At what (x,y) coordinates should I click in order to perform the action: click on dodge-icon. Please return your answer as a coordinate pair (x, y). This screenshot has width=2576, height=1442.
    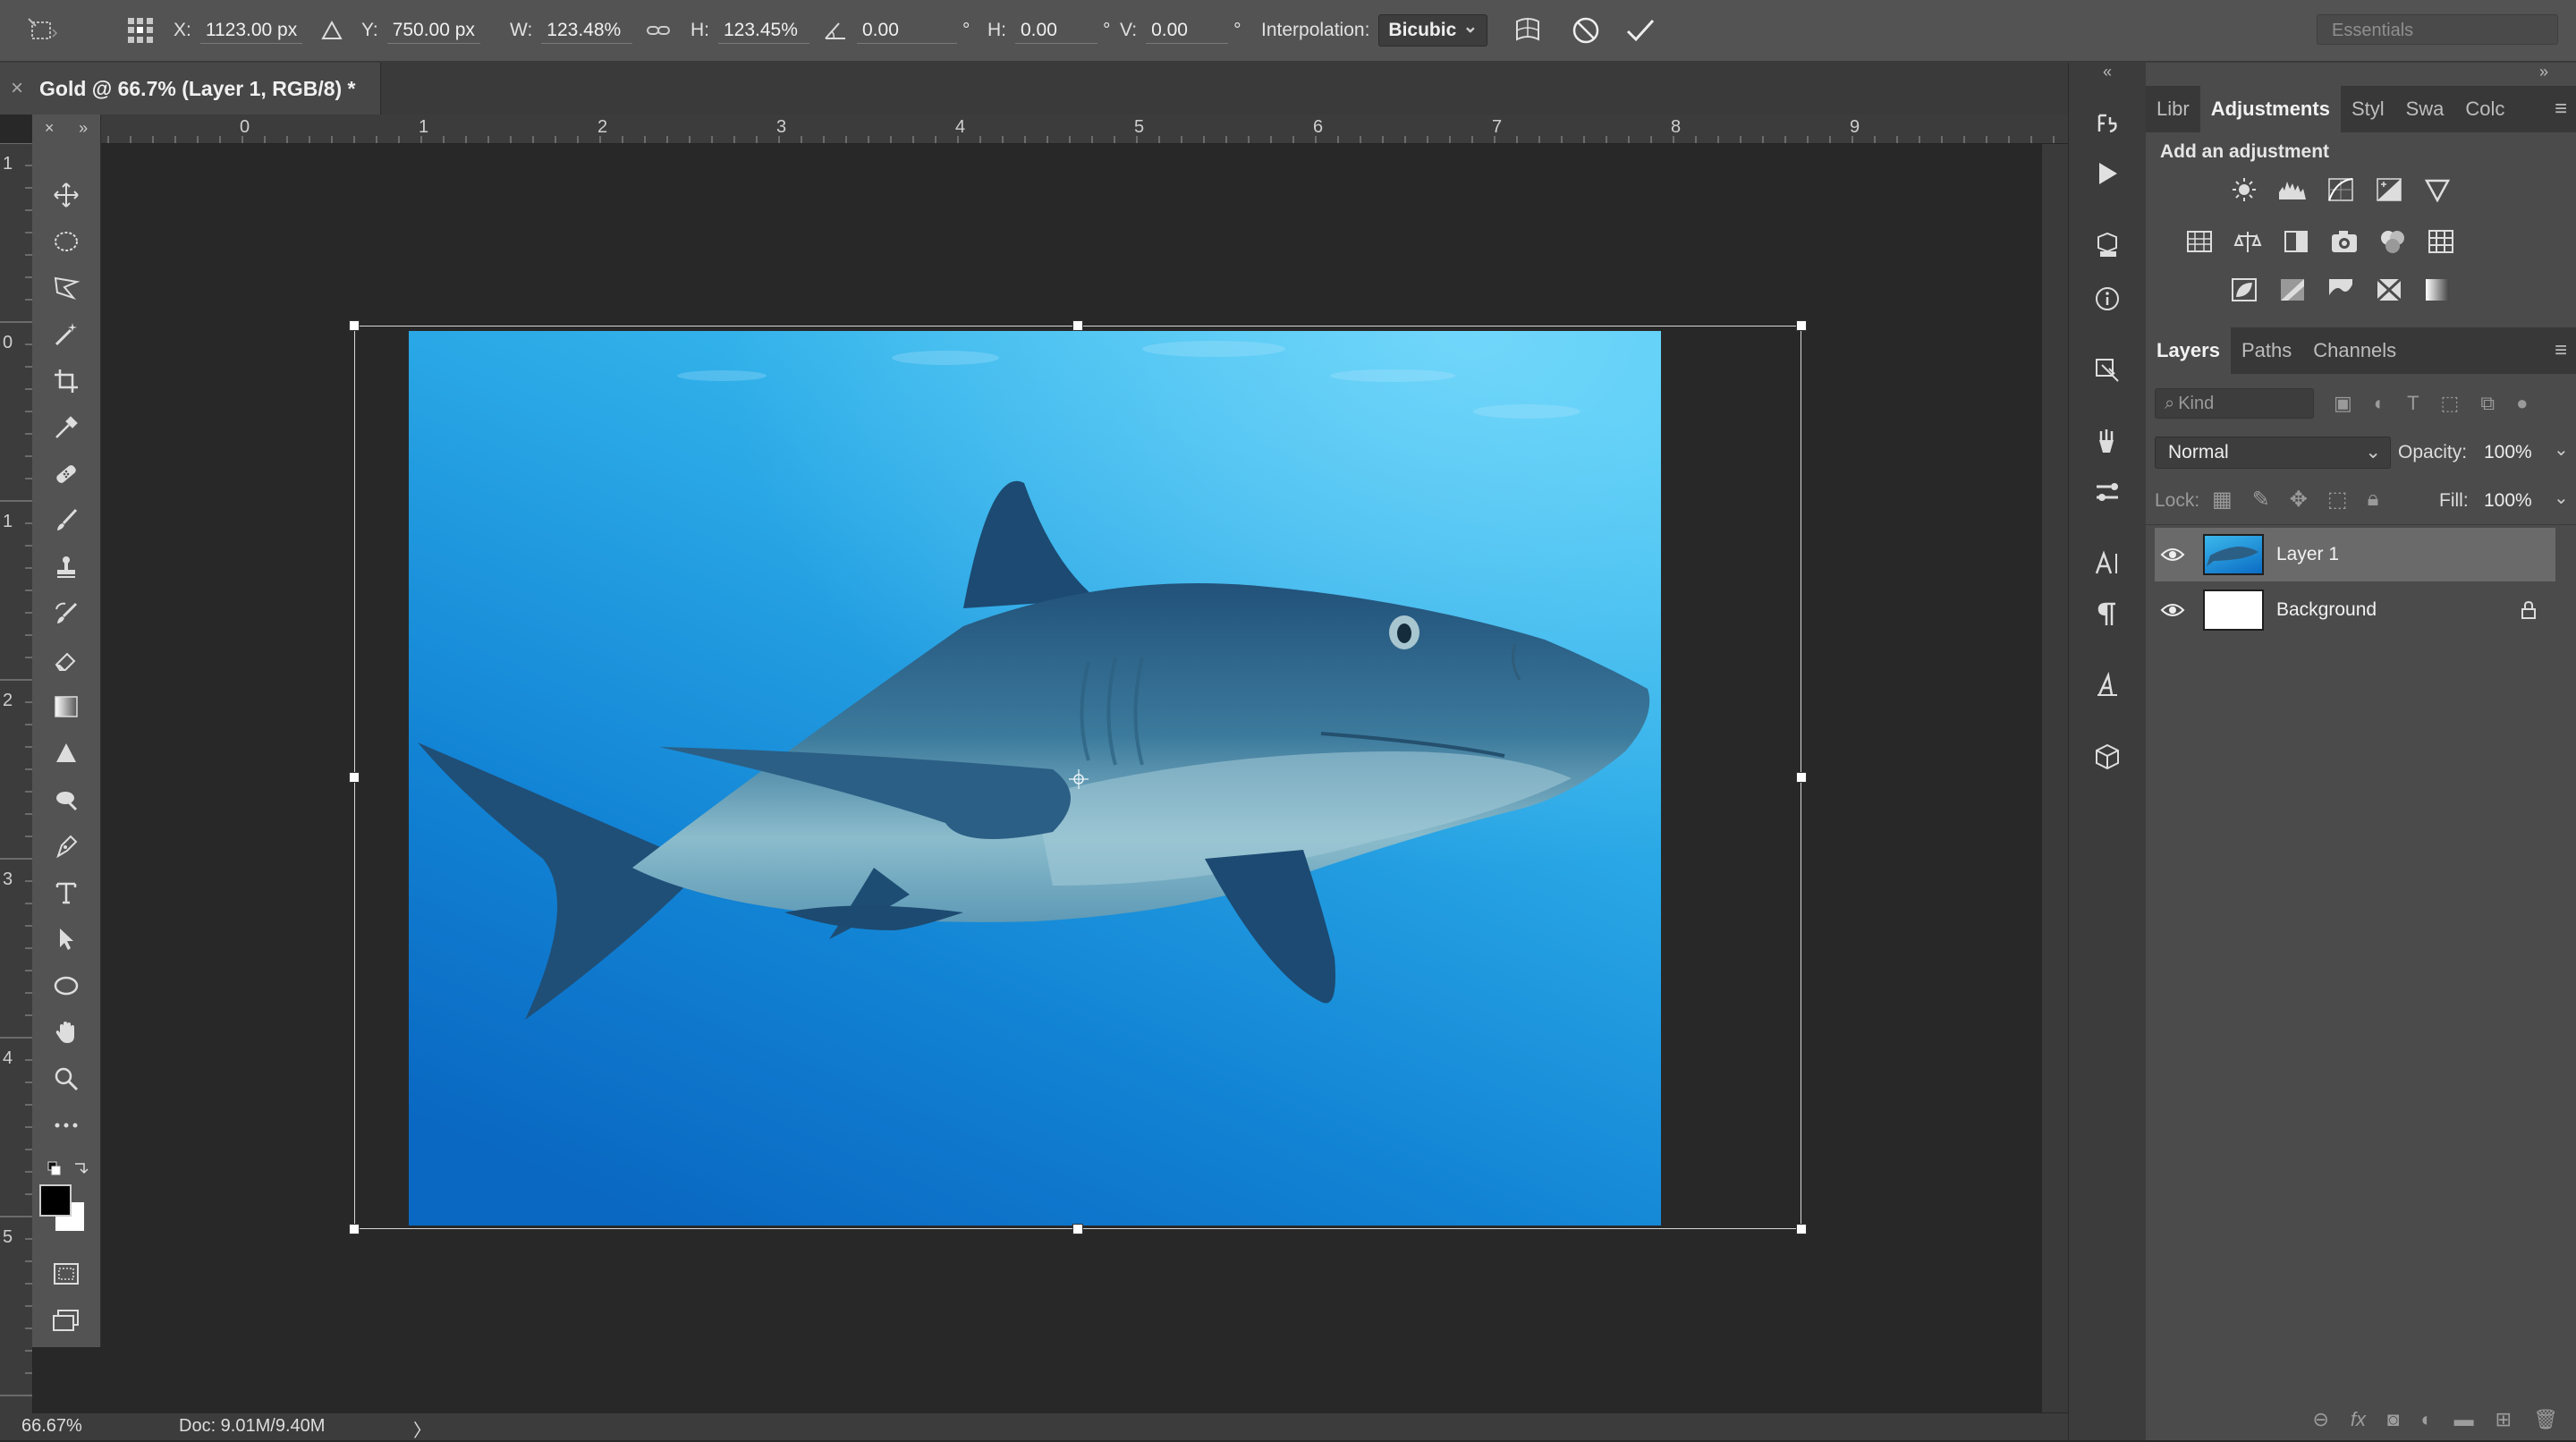
    Looking at the image, I should click on (66, 799).